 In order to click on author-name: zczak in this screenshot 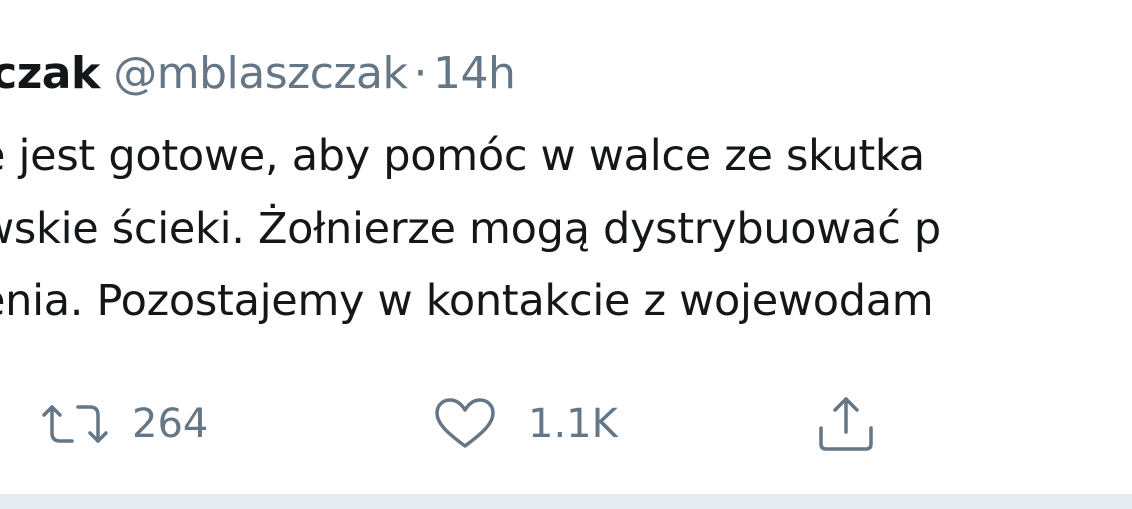, I will do `click(50, 73)`.